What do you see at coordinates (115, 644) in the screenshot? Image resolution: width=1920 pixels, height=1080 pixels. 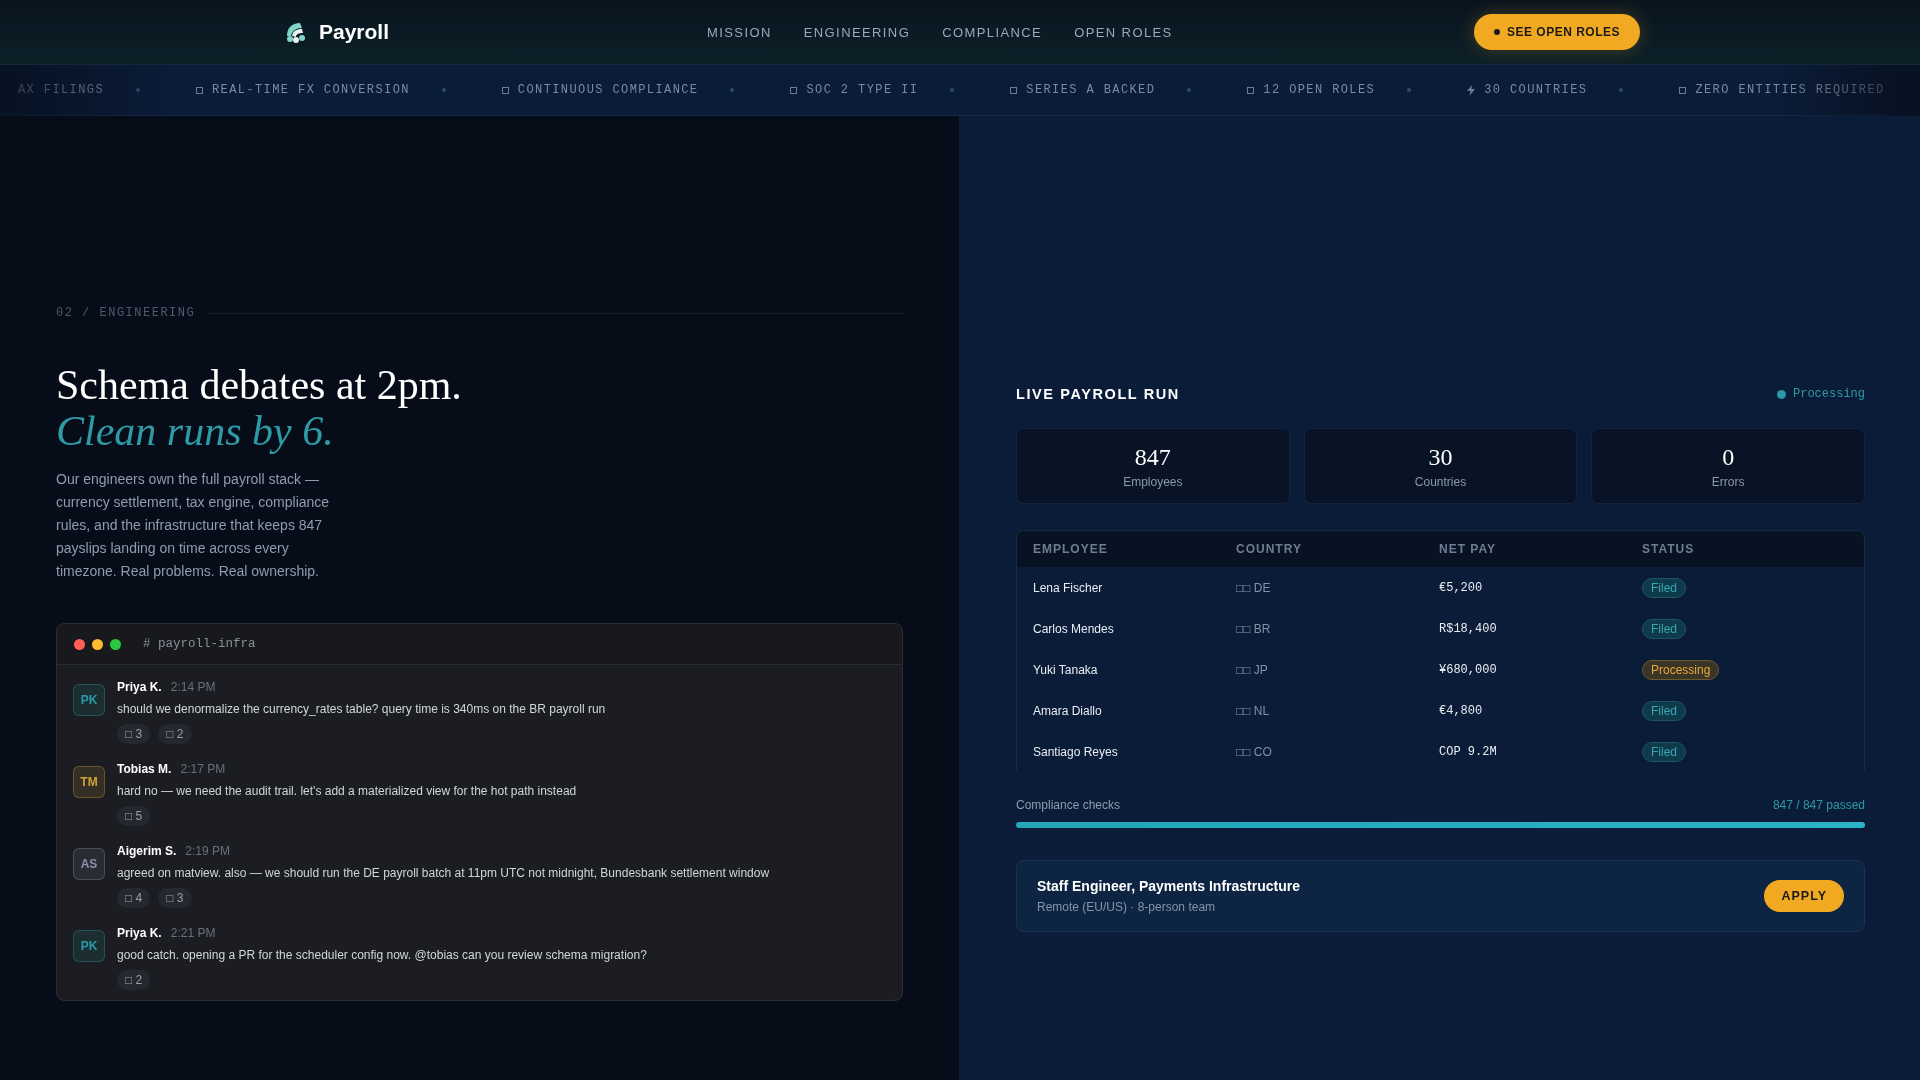 I see `maximize-dot` at bounding box center [115, 644].